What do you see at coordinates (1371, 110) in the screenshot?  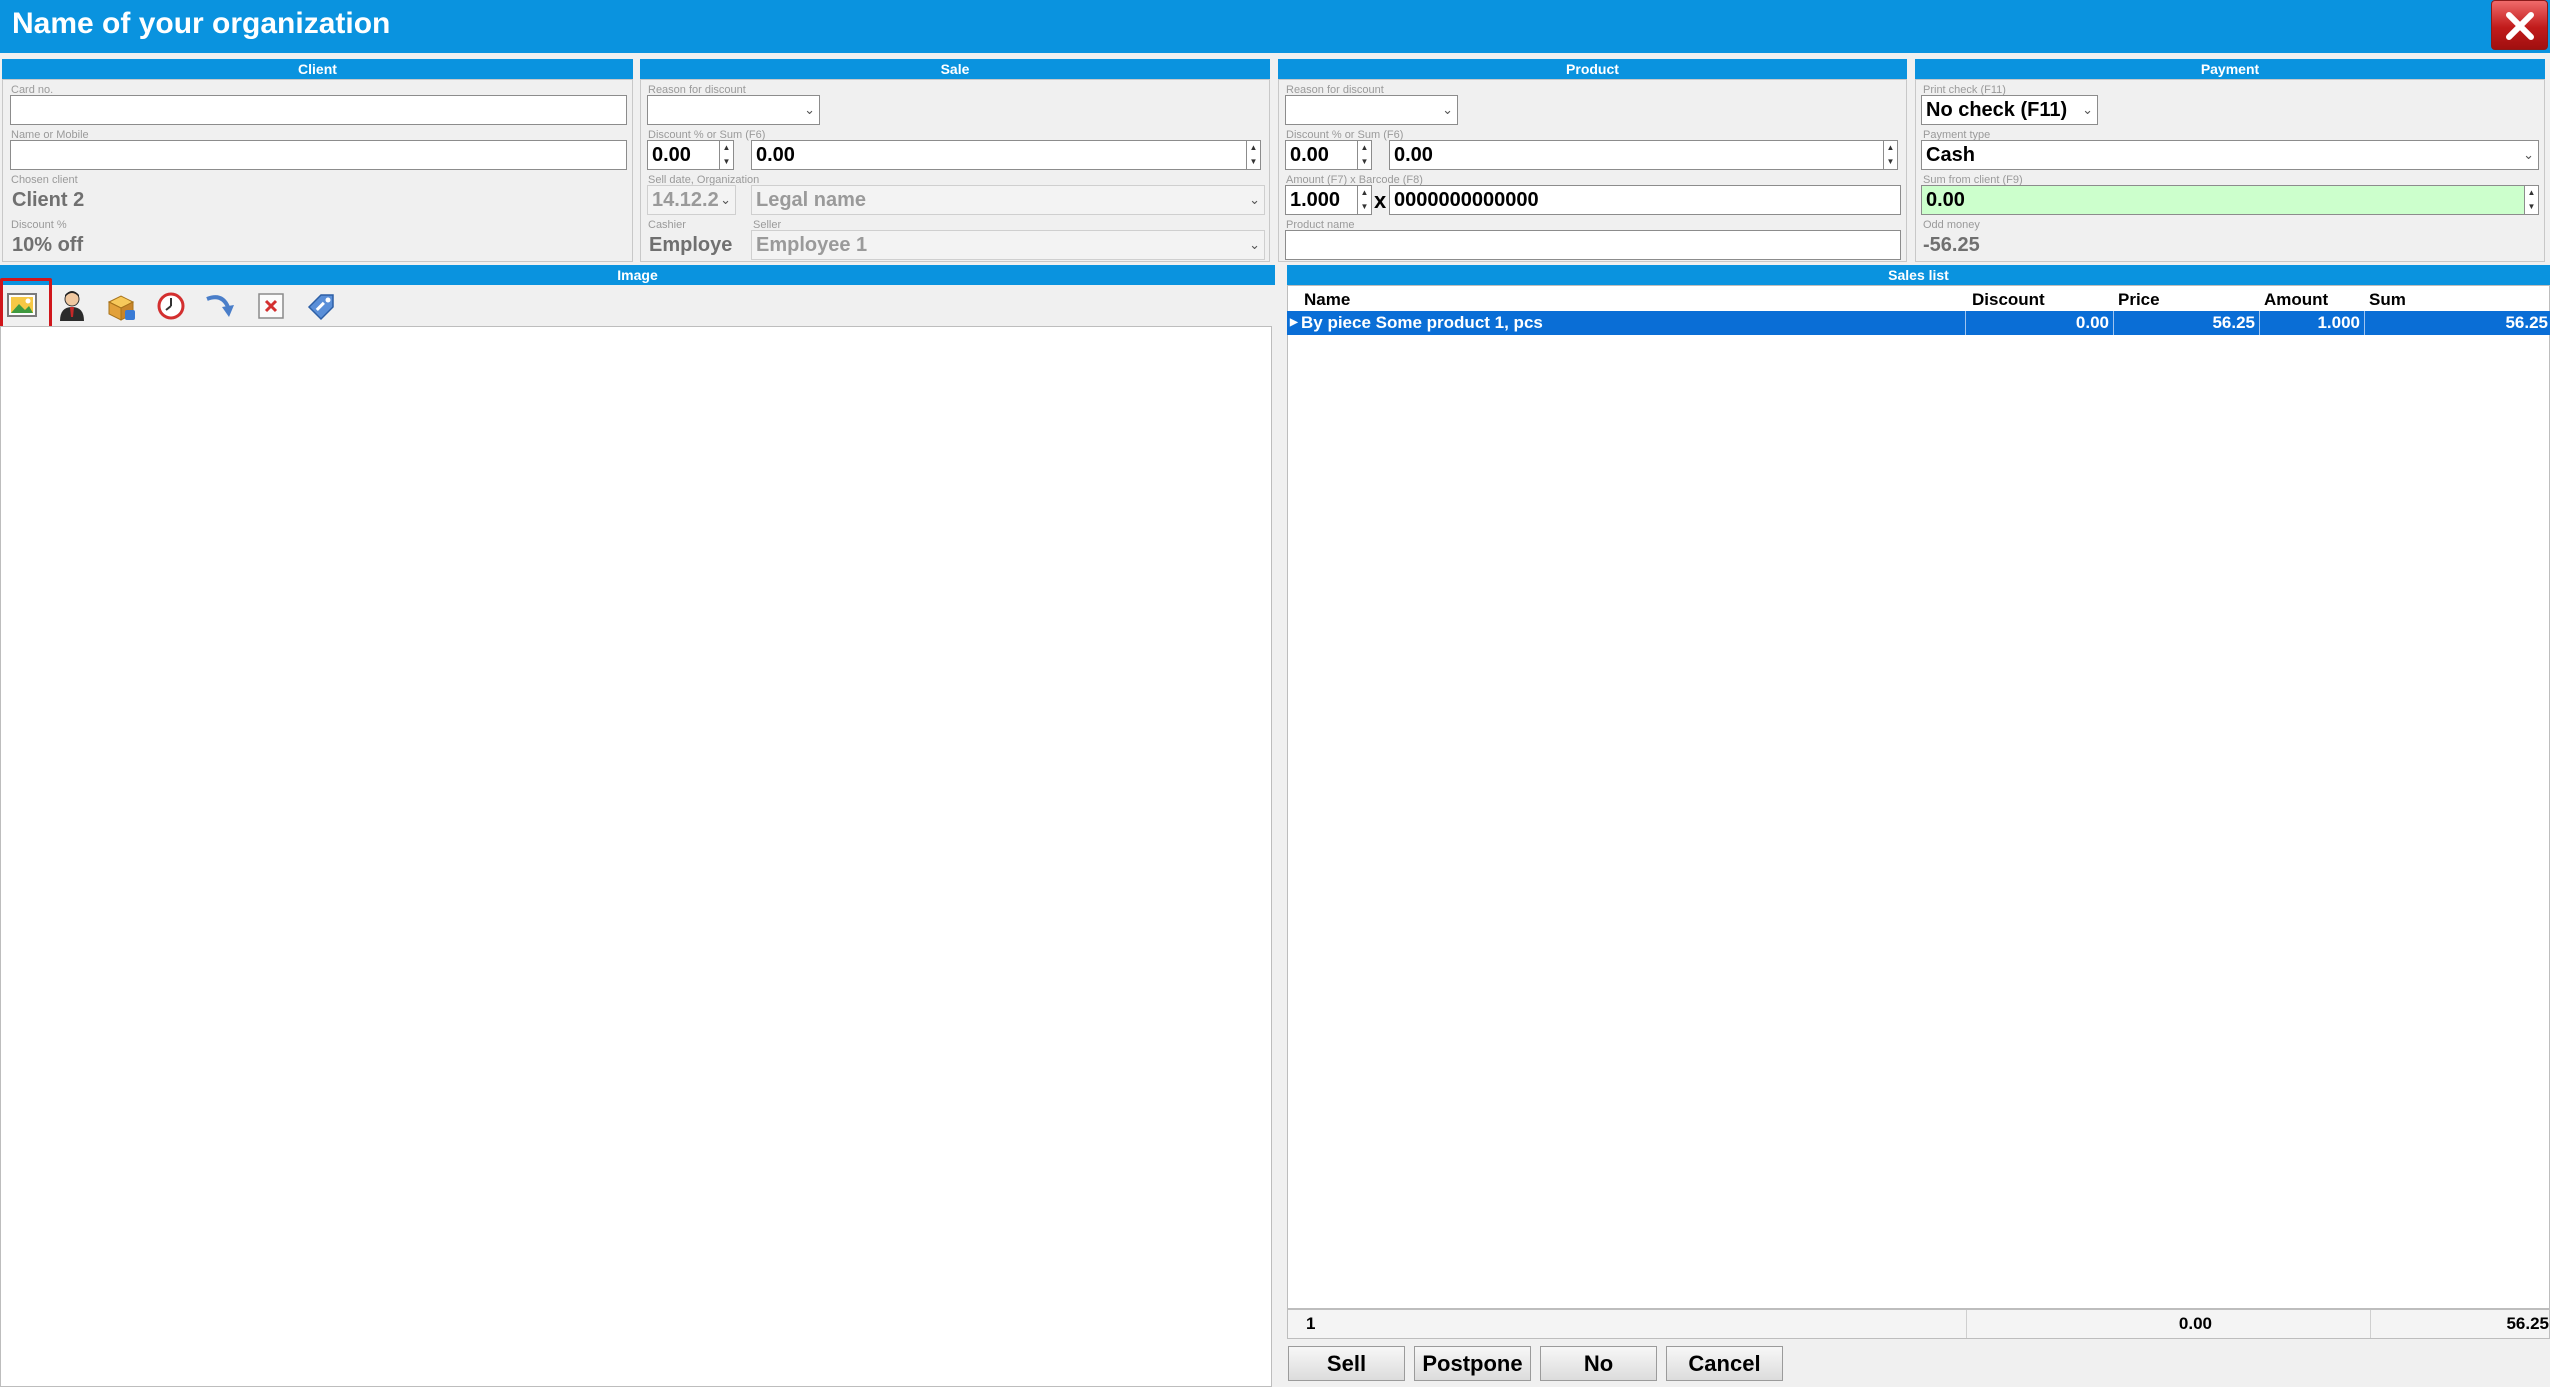 I see `product-reason-dropdown: ⌄` at bounding box center [1371, 110].